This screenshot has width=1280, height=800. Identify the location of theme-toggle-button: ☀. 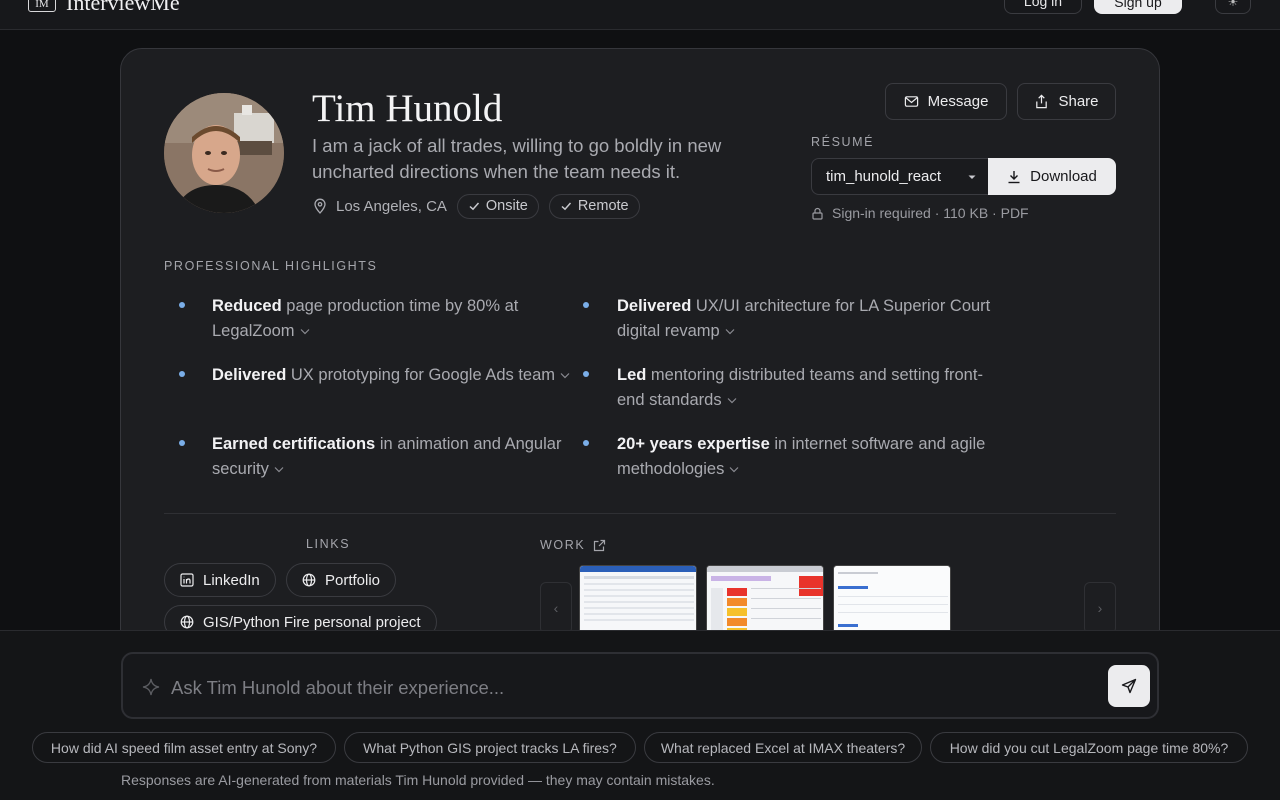
(1233, 7).